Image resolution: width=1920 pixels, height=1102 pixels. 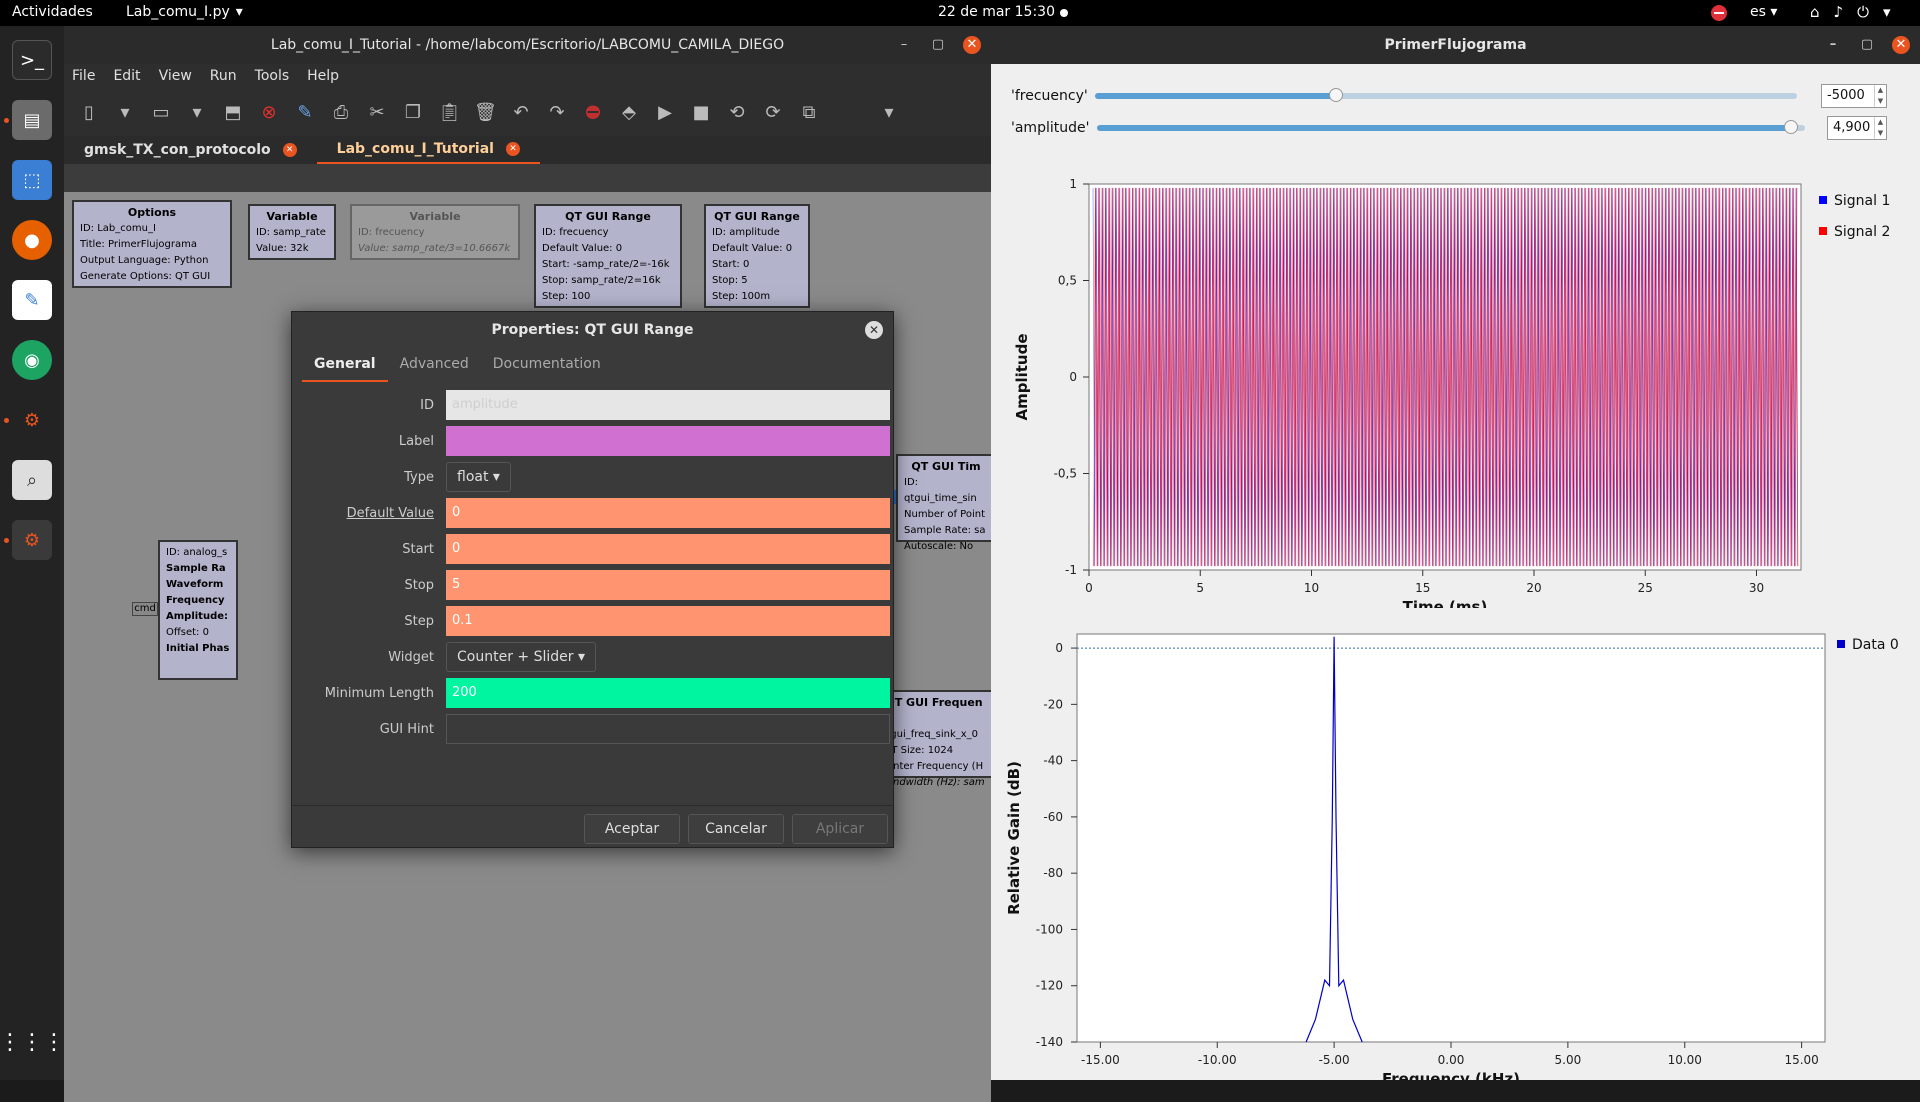 I want to click on undo-icon: ↶, so click(x=521, y=112).